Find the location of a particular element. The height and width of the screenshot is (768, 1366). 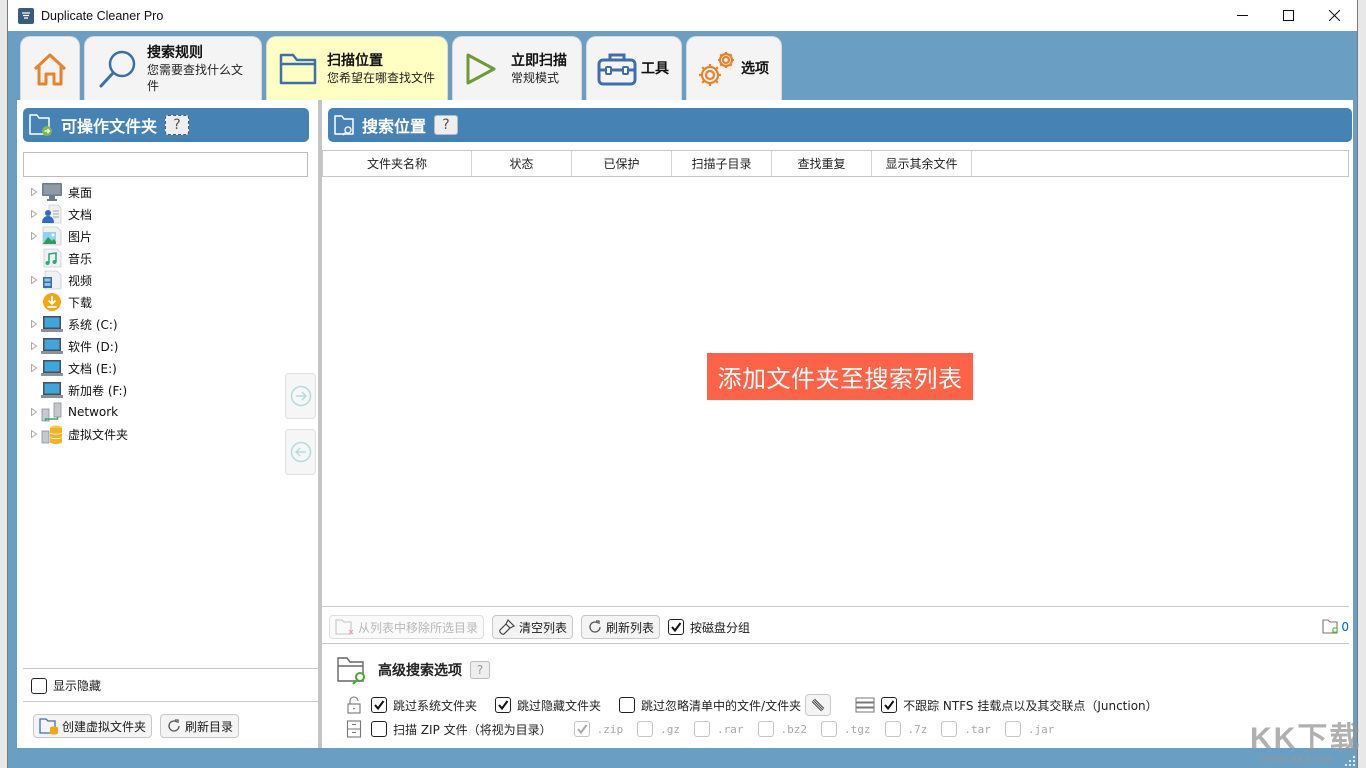

ext-gz-option: .gz is located at coordinates (658, 729).